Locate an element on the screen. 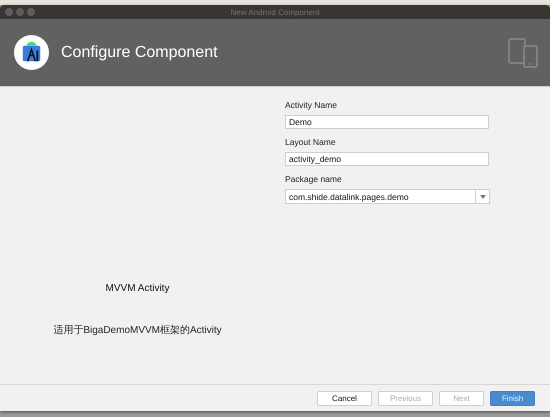 The width and height of the screenshot is (550, 417). field-label: Activity Name is located at coordinates (311, 105).